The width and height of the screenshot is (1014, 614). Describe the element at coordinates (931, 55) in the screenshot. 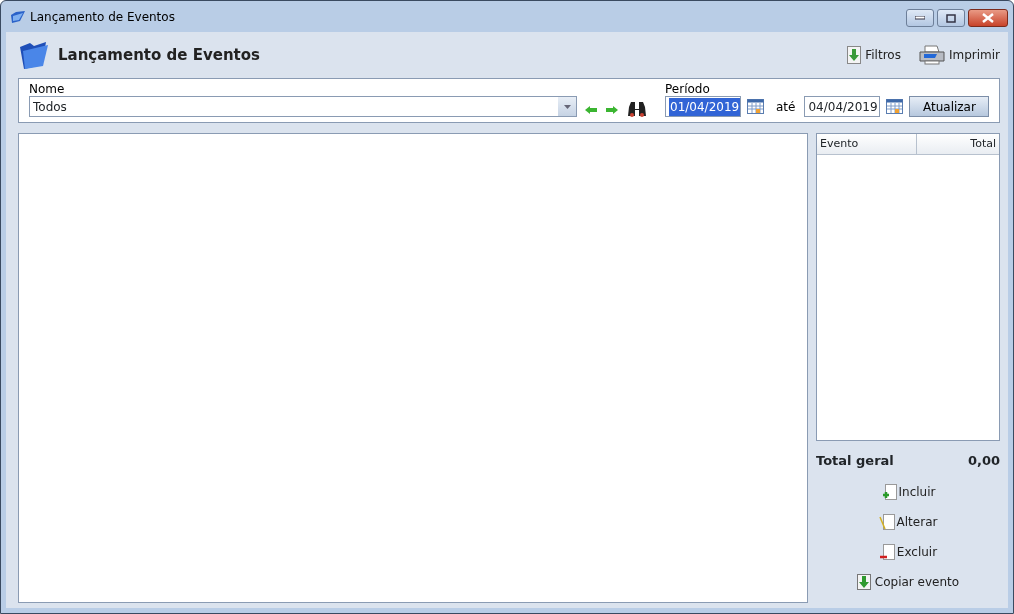

I see `printer-icon` at that location.